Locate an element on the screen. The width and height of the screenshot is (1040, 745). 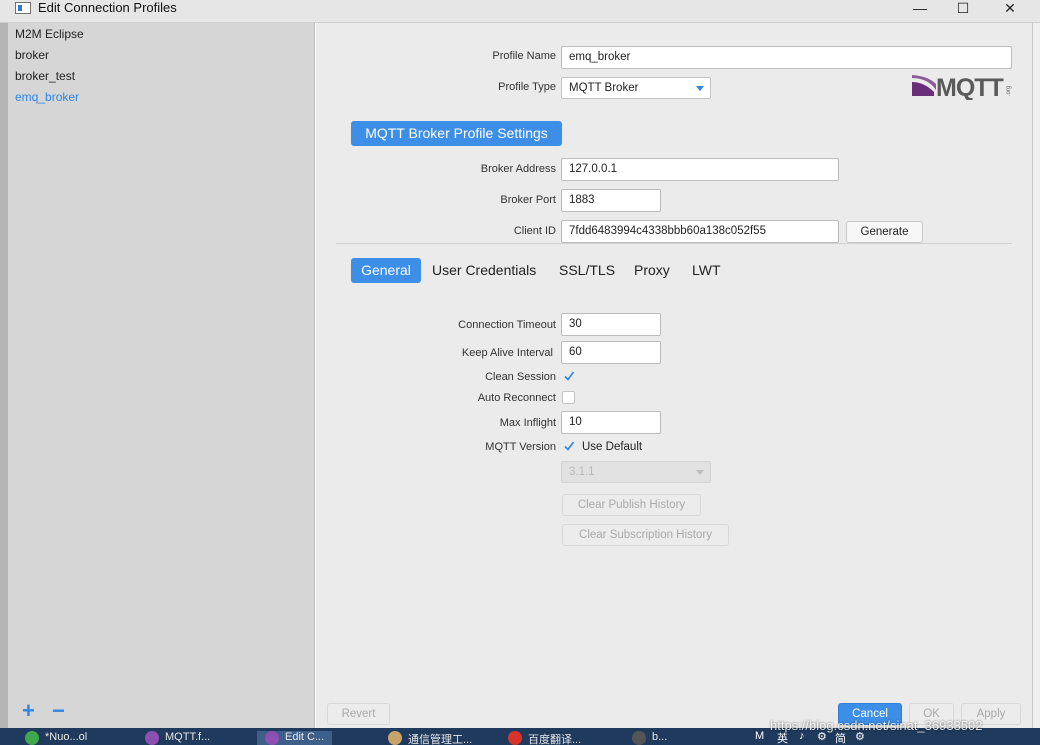
mqtt-logo: MQTT .org is located at coordinates (962, 88).